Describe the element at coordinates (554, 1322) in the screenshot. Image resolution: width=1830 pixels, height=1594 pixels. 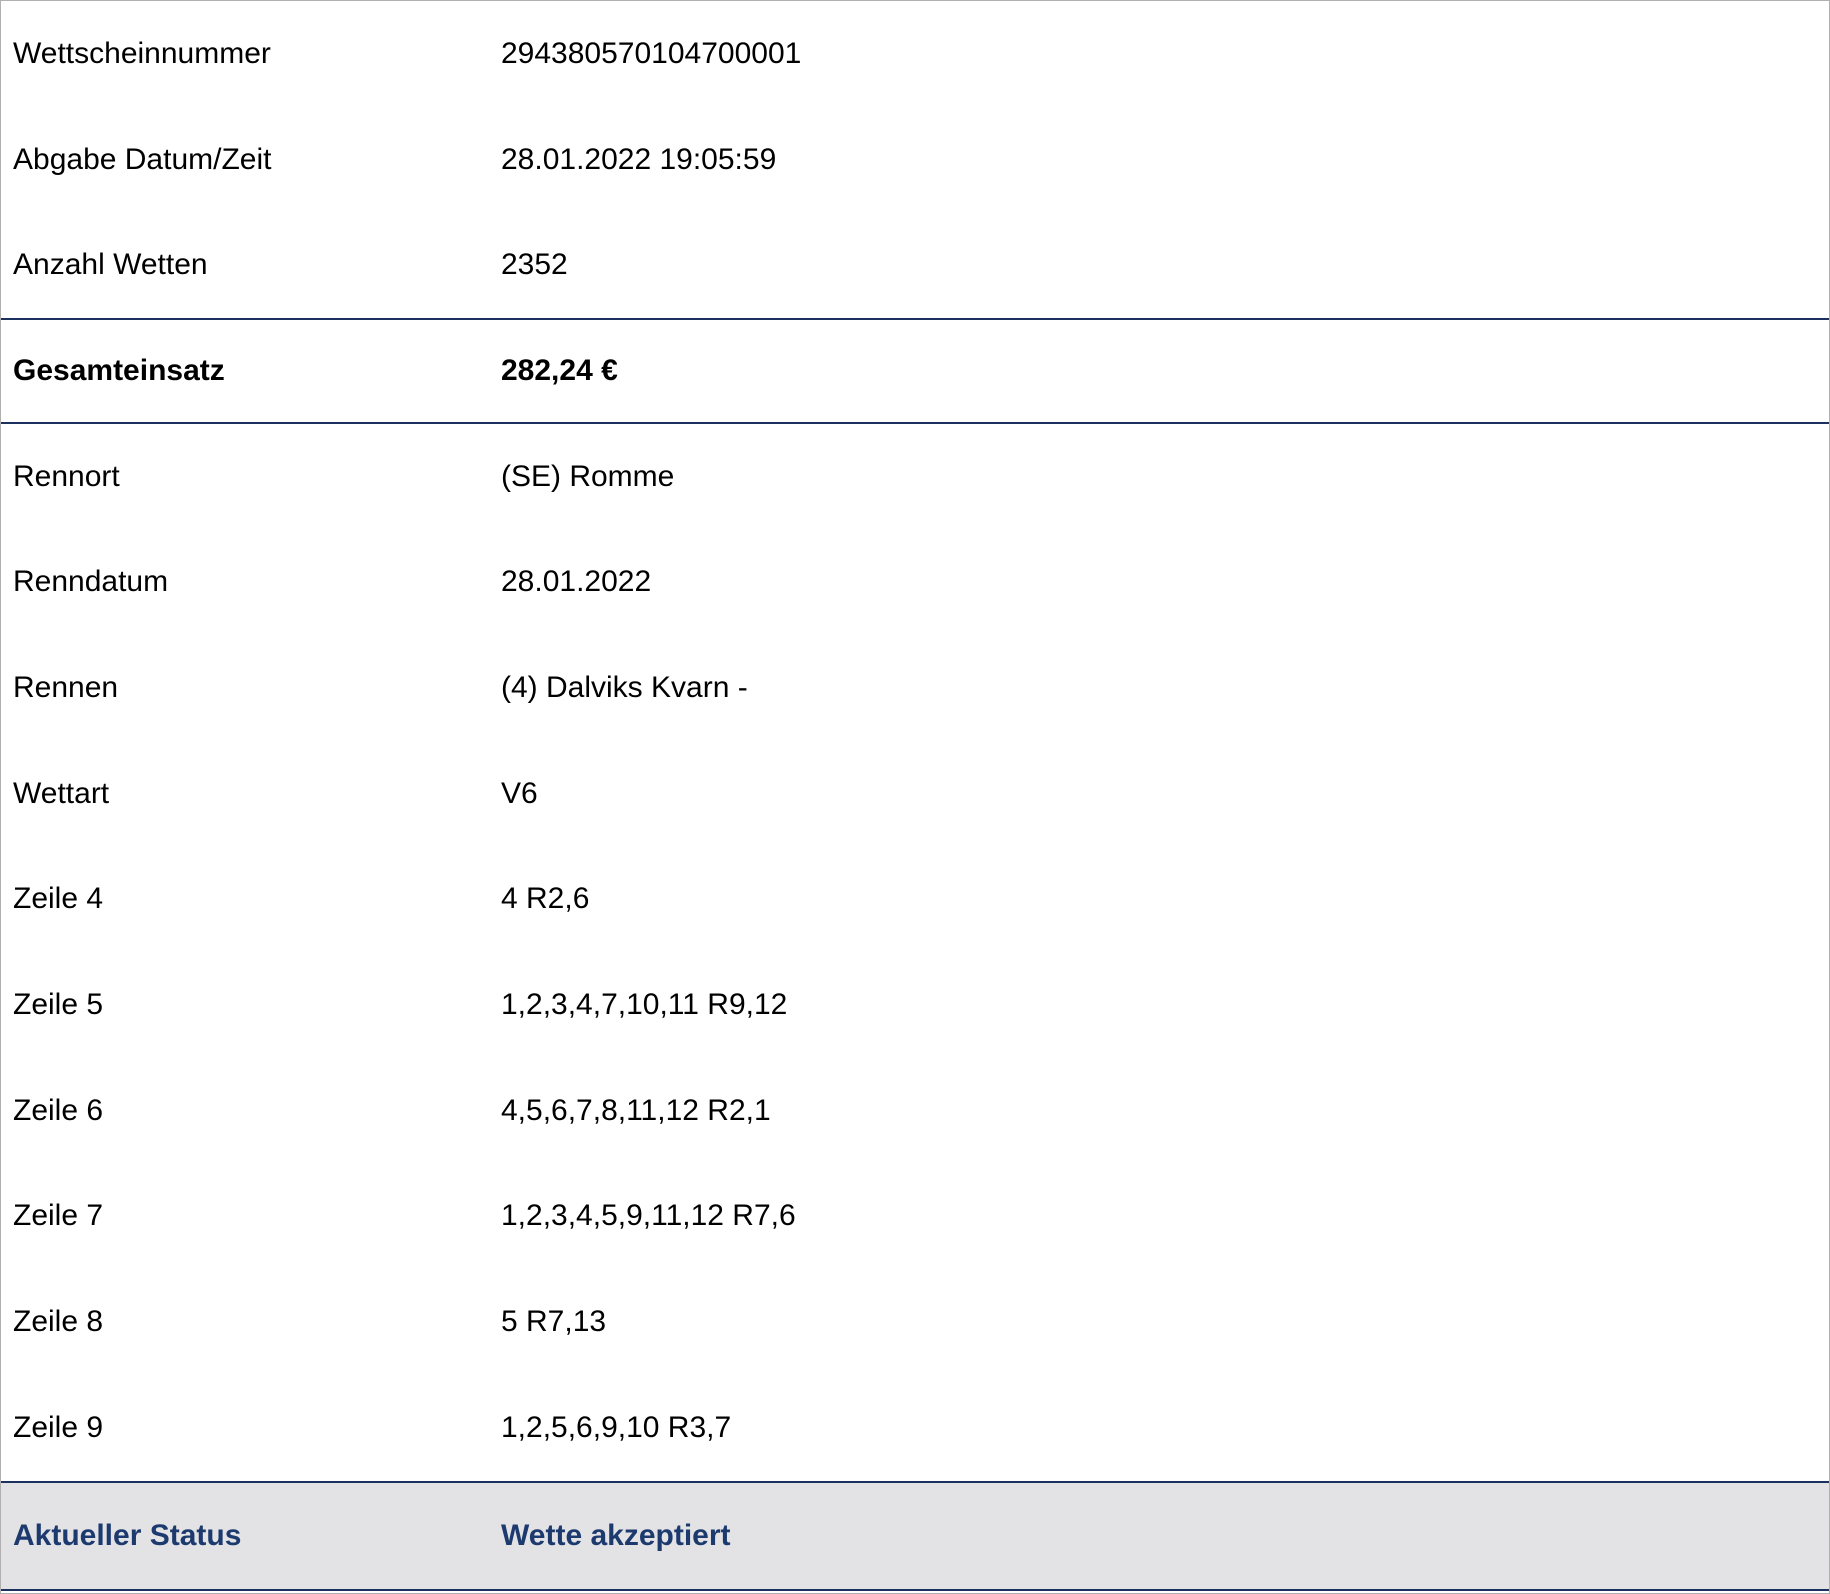
I see `bet-line-value: 5 R7,13` at that location.